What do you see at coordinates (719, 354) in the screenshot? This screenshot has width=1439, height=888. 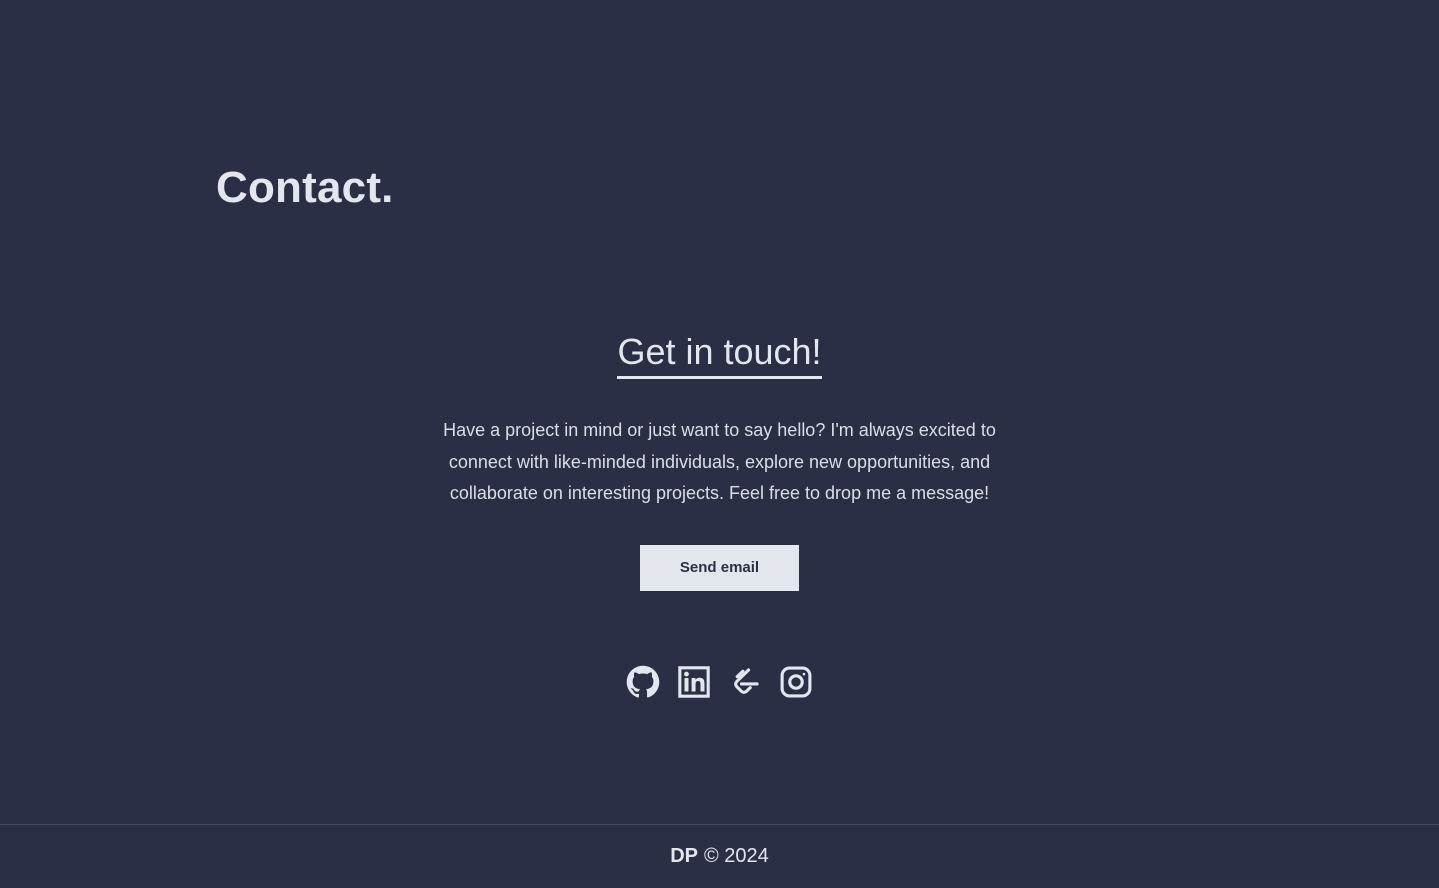 I see `contact-heading: Get in touch!` at bounding box center [719, 354].